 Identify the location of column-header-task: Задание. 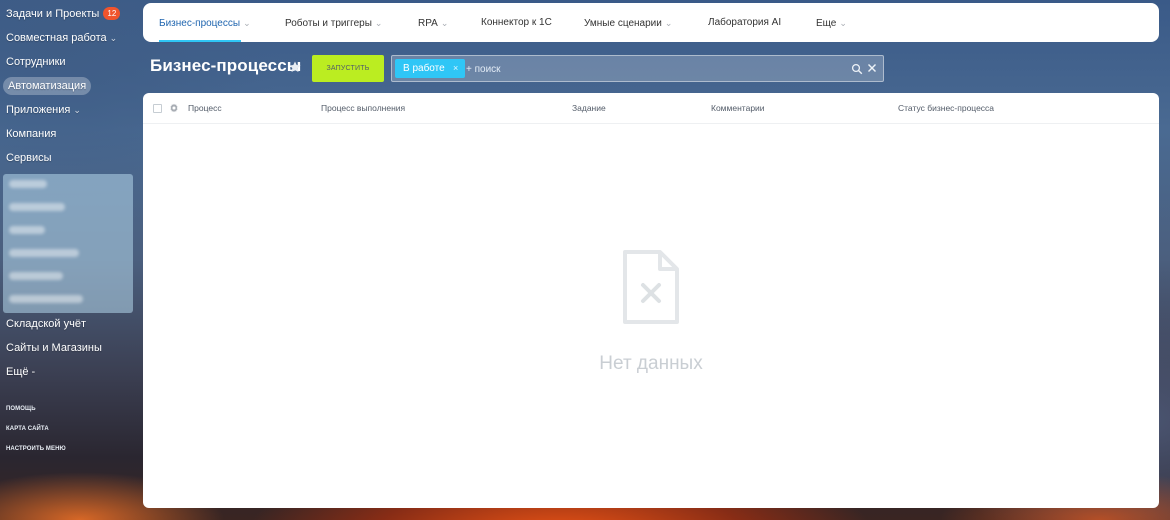
(589, 108).